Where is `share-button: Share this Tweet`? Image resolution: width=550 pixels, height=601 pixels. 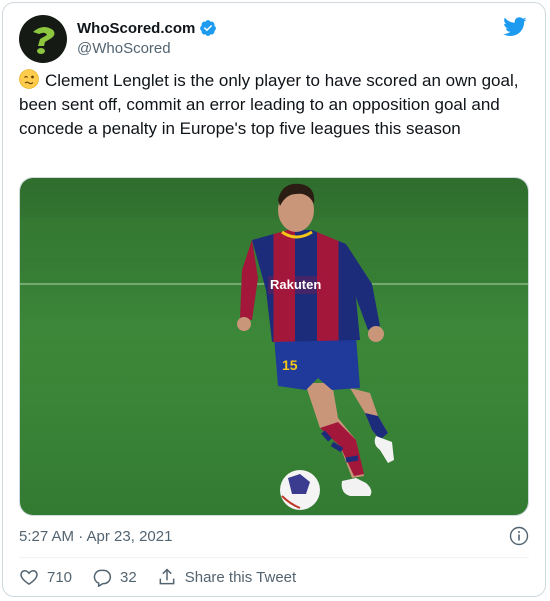
share-button: Share this Tweet is located at coordinates (226, 577).